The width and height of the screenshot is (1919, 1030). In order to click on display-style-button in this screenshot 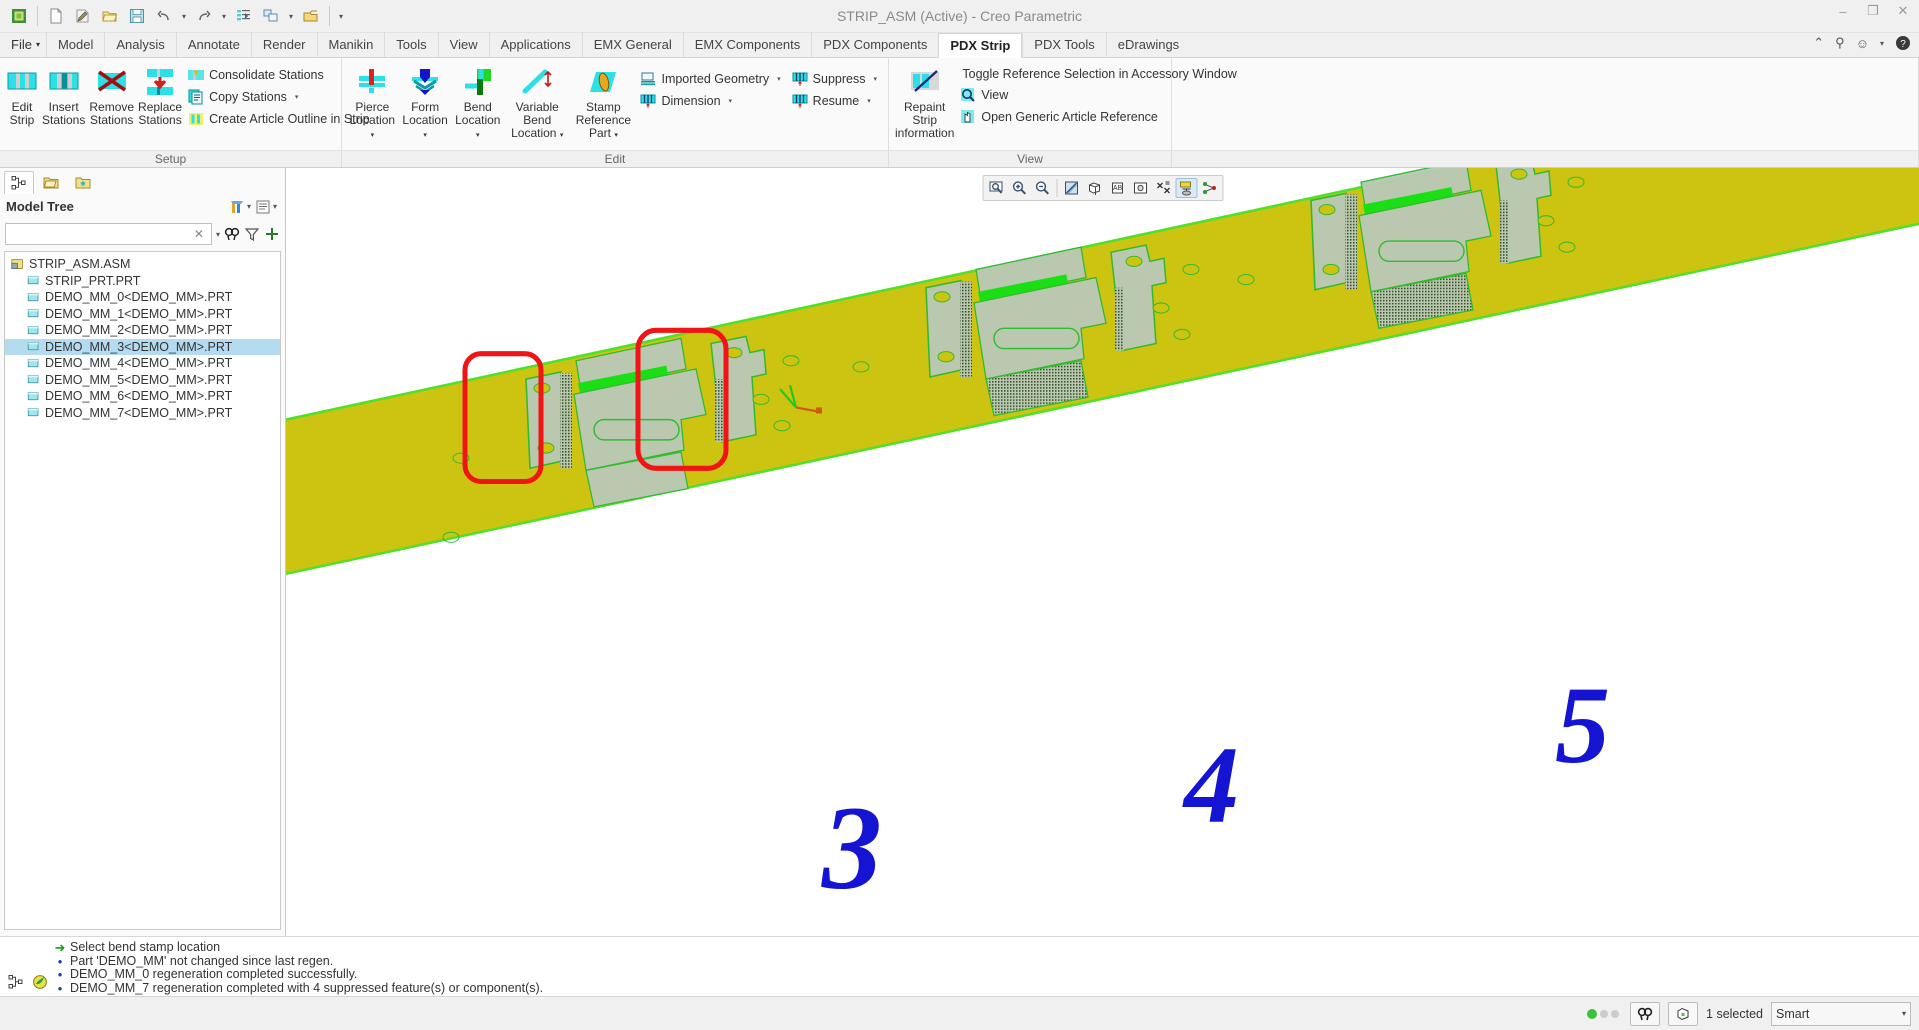, I will do `click(1094, 188)`.